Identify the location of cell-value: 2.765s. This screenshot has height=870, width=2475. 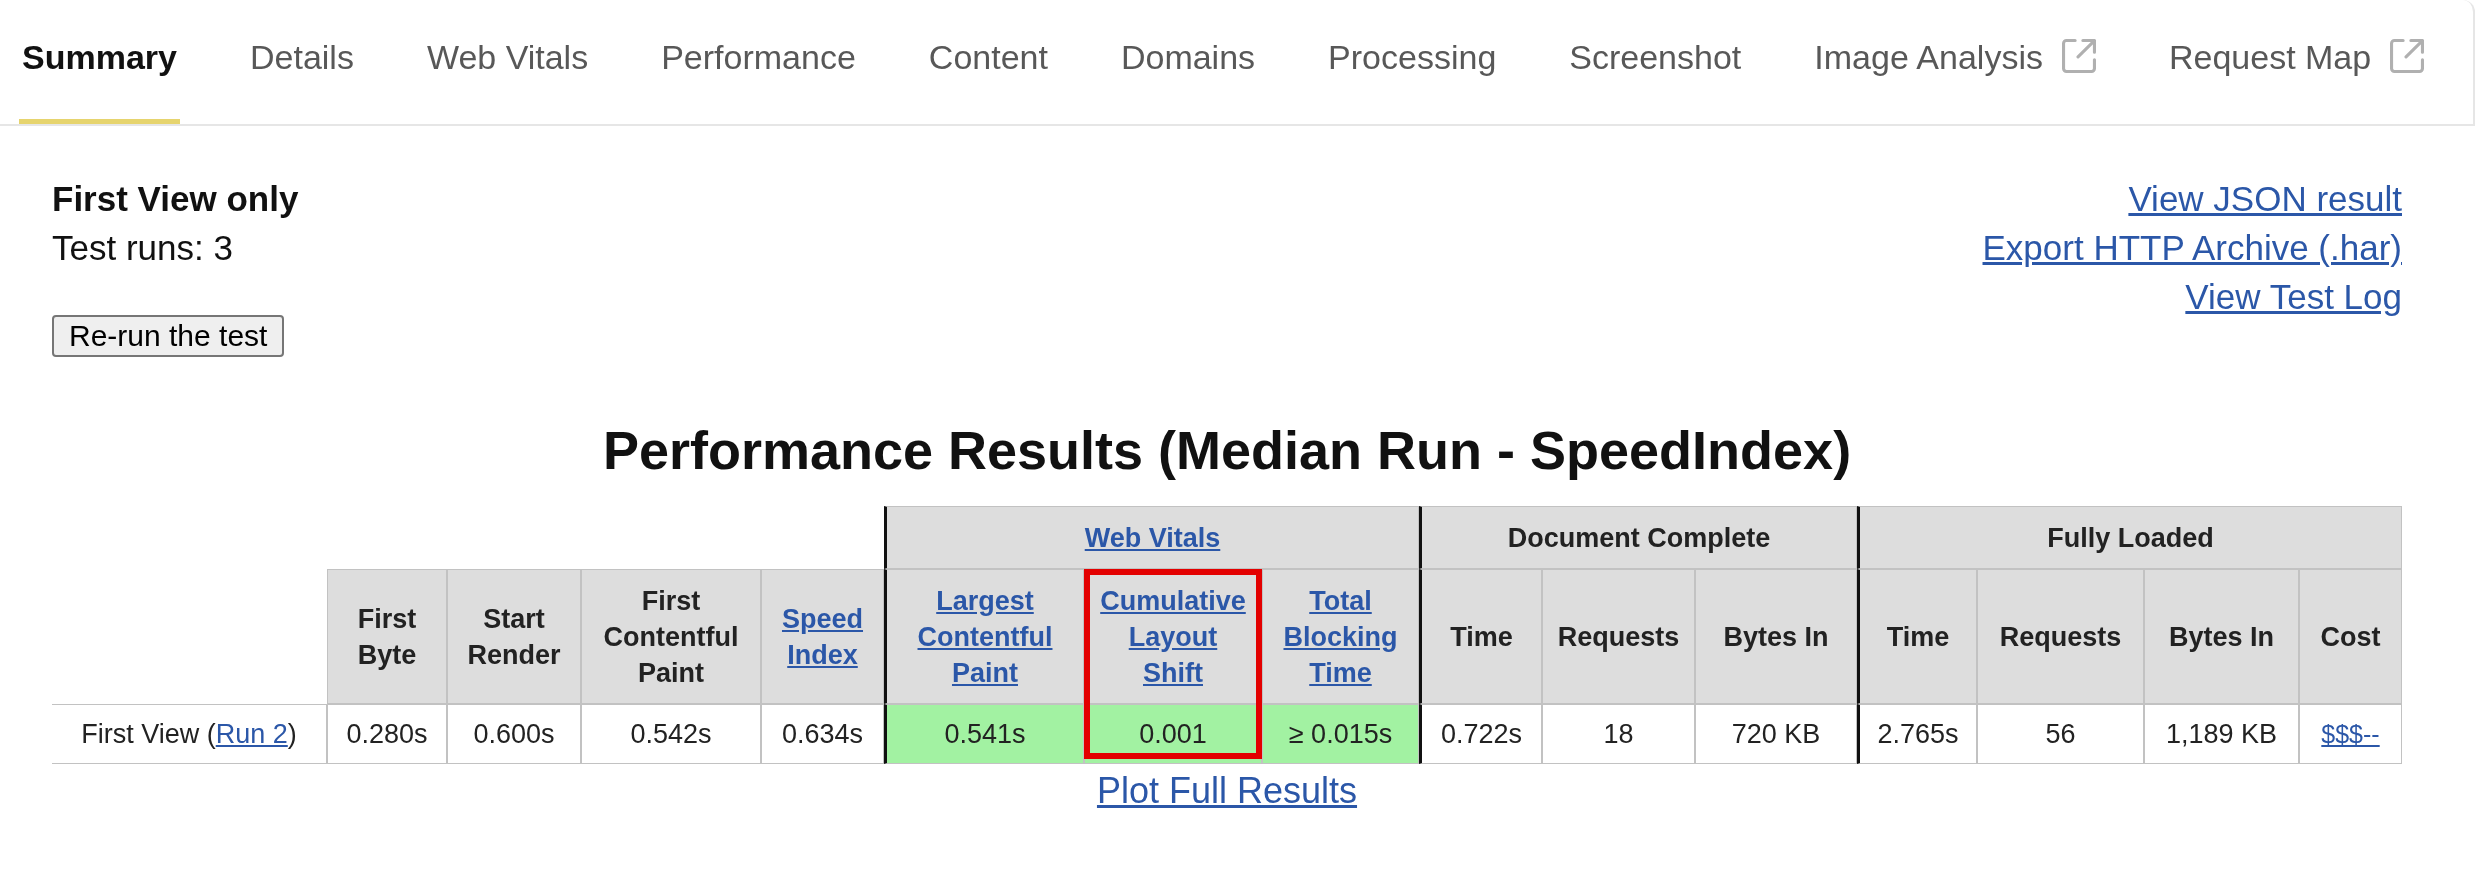
(1918, 734).